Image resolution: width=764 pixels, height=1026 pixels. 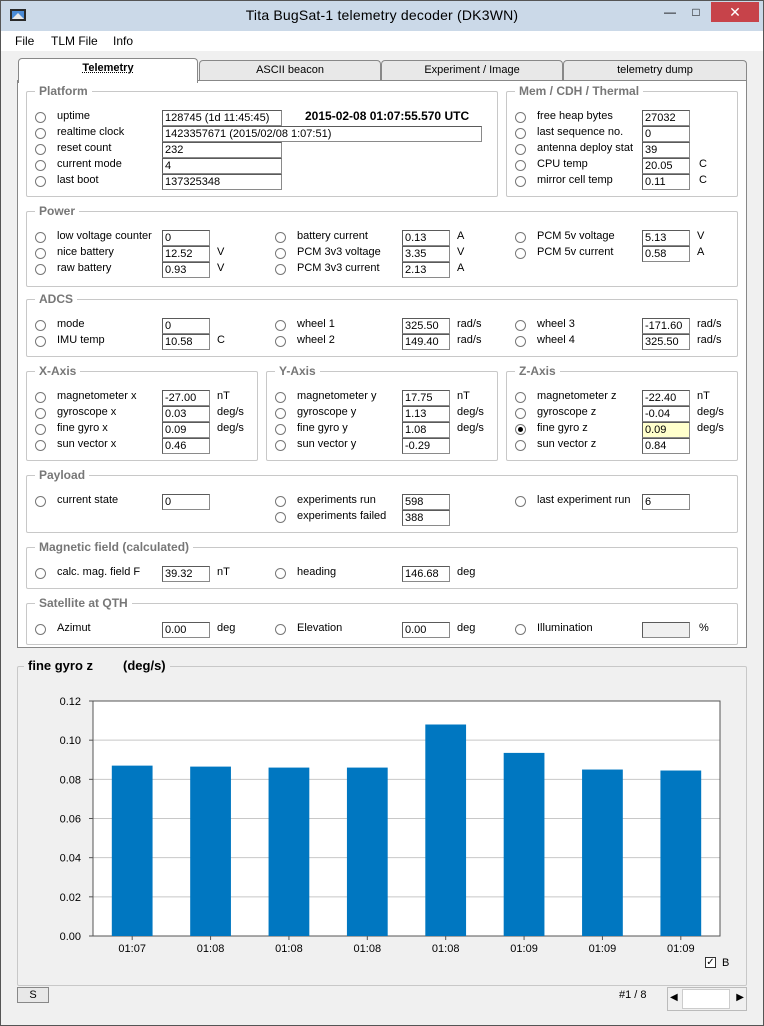 What do you see at coordinates (579, 91) in the screenshot?
I see `group-title: Mem / CDH / Thermal` at bounding box center [579, 91].